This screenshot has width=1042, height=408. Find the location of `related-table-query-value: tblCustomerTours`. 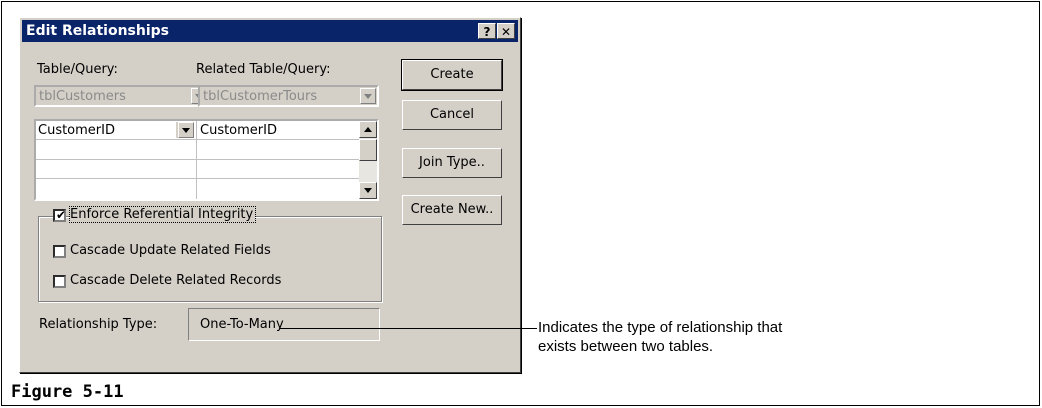

related-table-query-value: tblCustomerTours is located at coordinates (260, 96).